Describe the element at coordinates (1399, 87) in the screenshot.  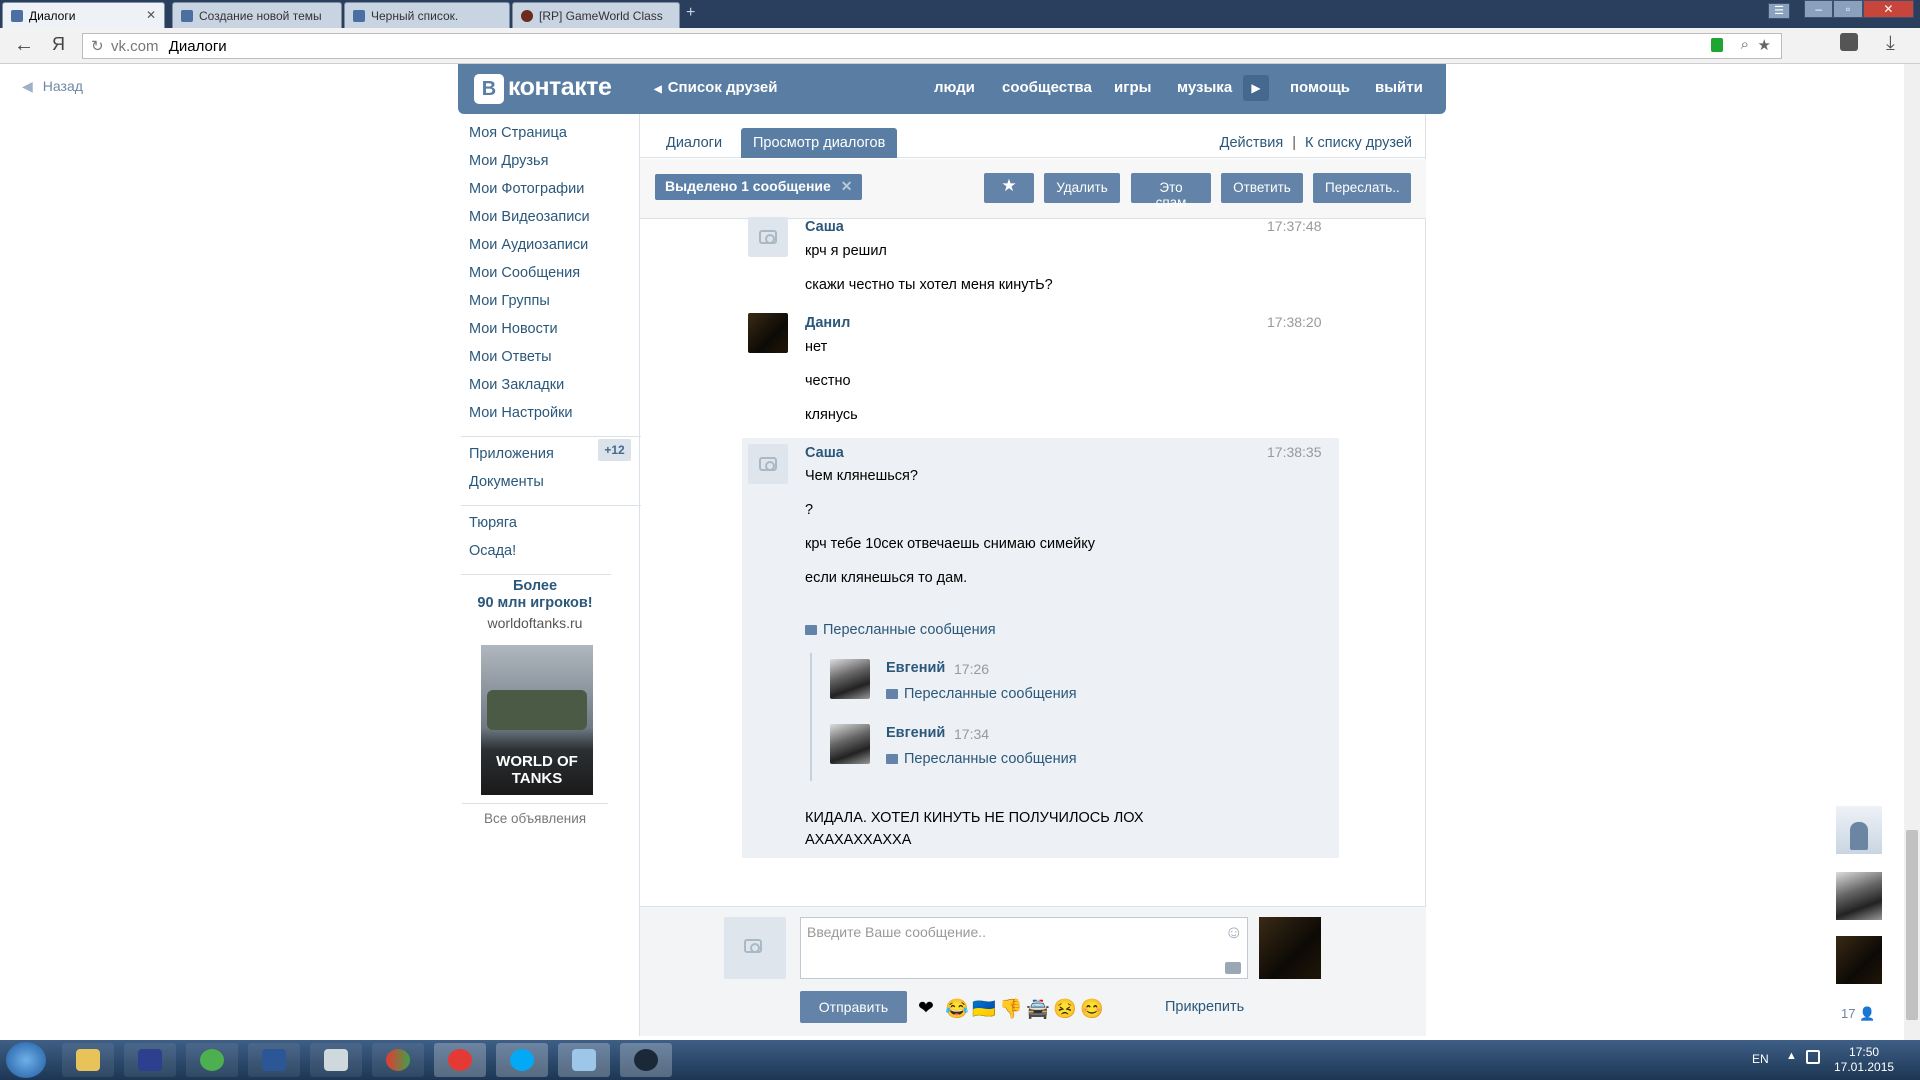
I see `nav-logout: выйти` at that location.